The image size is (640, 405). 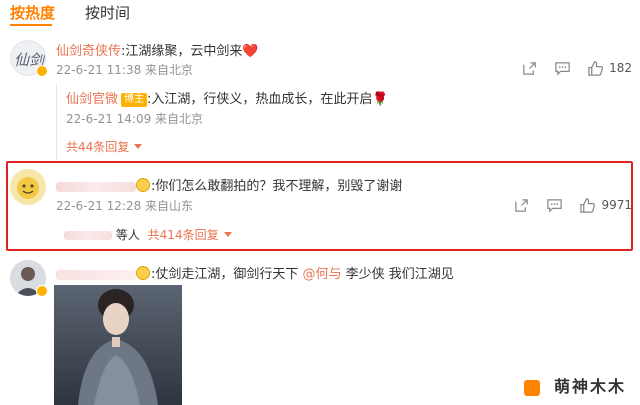 I want to click on like-count: 9971, so click(x=616, y=205).